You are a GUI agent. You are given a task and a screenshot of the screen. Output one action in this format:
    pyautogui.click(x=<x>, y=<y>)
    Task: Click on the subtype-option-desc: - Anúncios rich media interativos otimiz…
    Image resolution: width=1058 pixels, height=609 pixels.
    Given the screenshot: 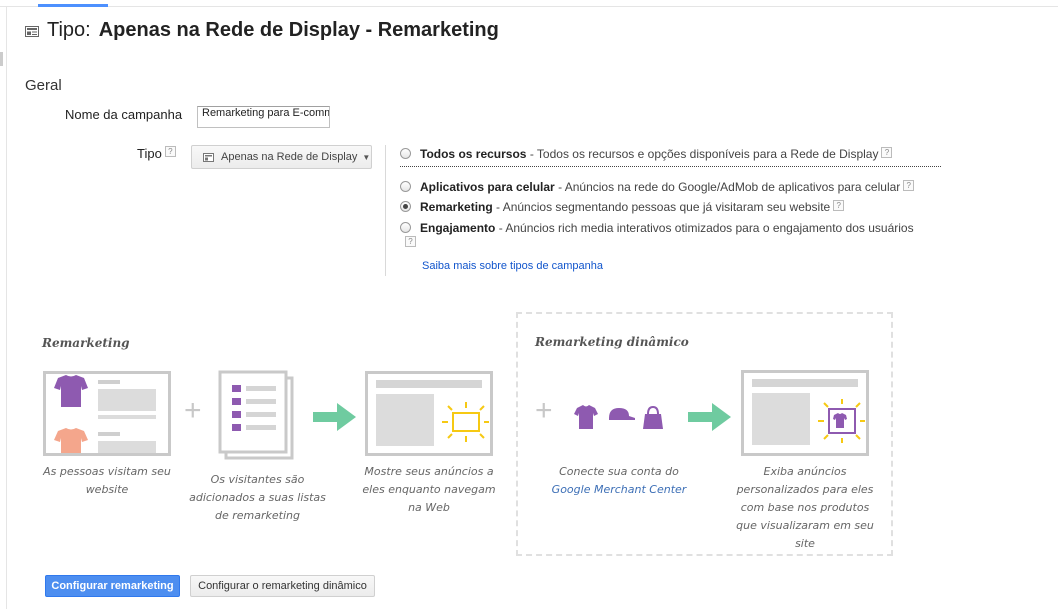 What is the action you would take?
    pyautogui.click(x=704, y=228)
    